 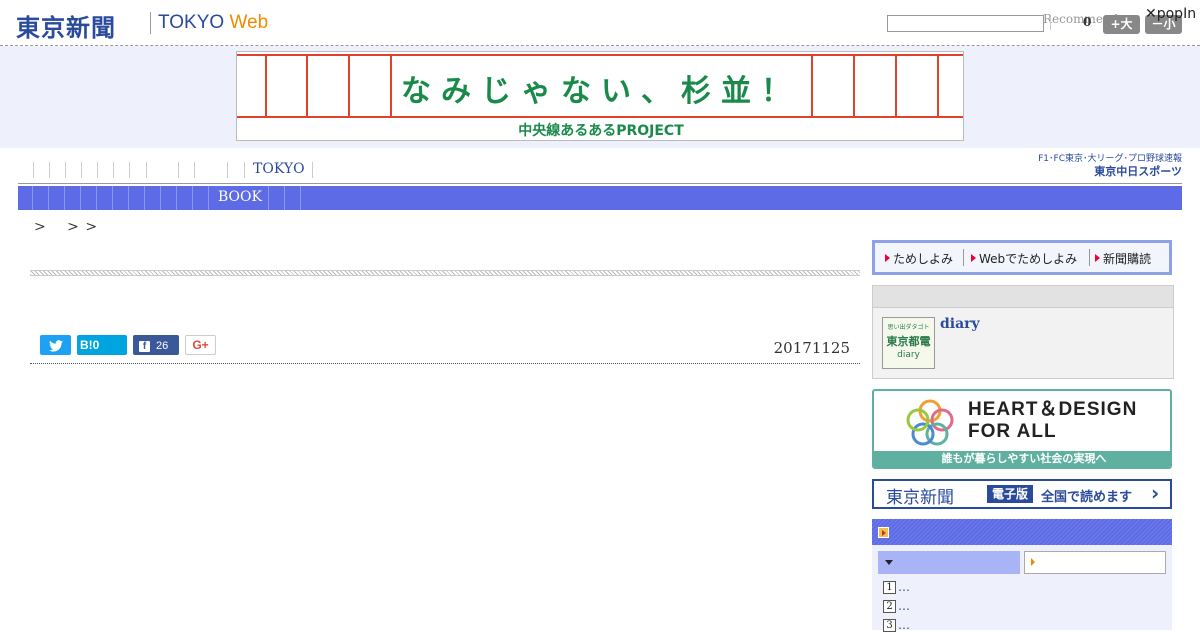 I want to click on article-title-divider, so click(x=445, y=273).